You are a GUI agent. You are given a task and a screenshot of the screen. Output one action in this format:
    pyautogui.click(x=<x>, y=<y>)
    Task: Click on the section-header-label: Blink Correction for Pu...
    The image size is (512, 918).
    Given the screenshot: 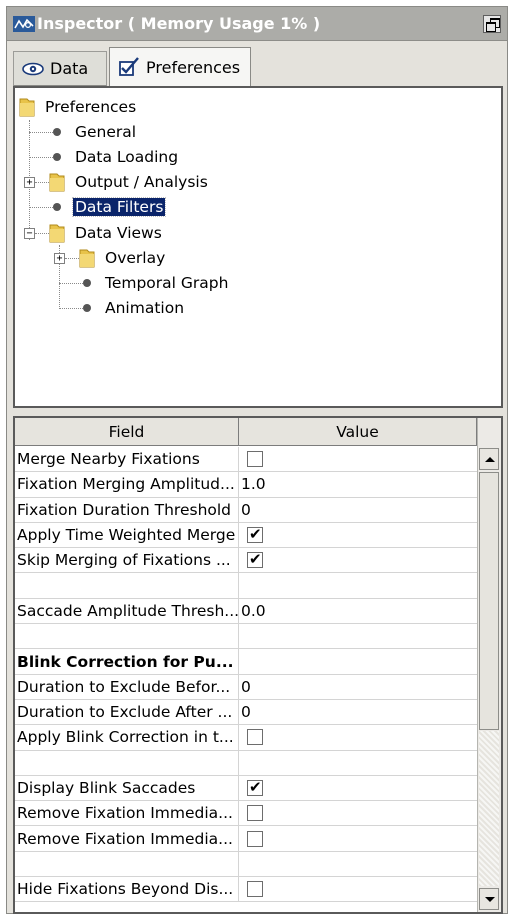 What is the action you would take?
    pyautogui.click(x=127, y=661)
    